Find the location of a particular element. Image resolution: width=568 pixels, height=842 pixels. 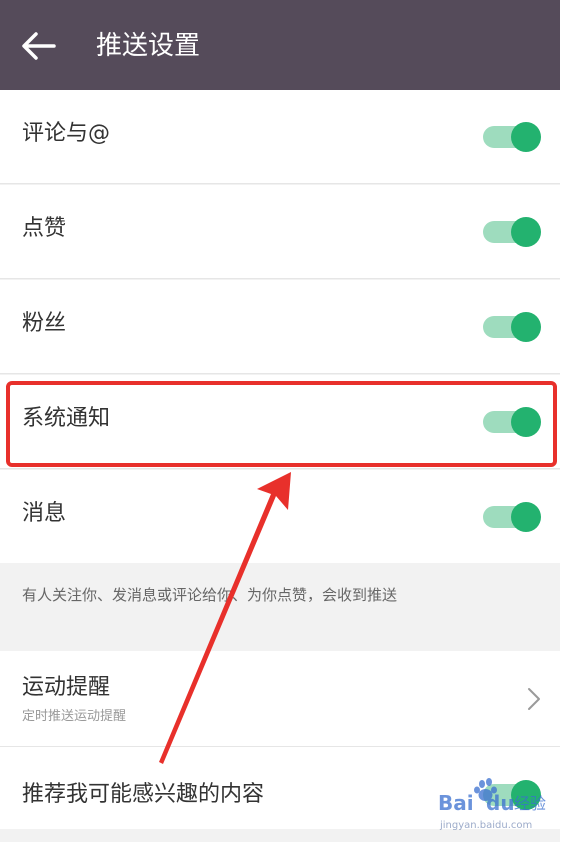

setting-row-recommend: 推荐我可能感兴趣的内容 is located at coordinates (280, 788).